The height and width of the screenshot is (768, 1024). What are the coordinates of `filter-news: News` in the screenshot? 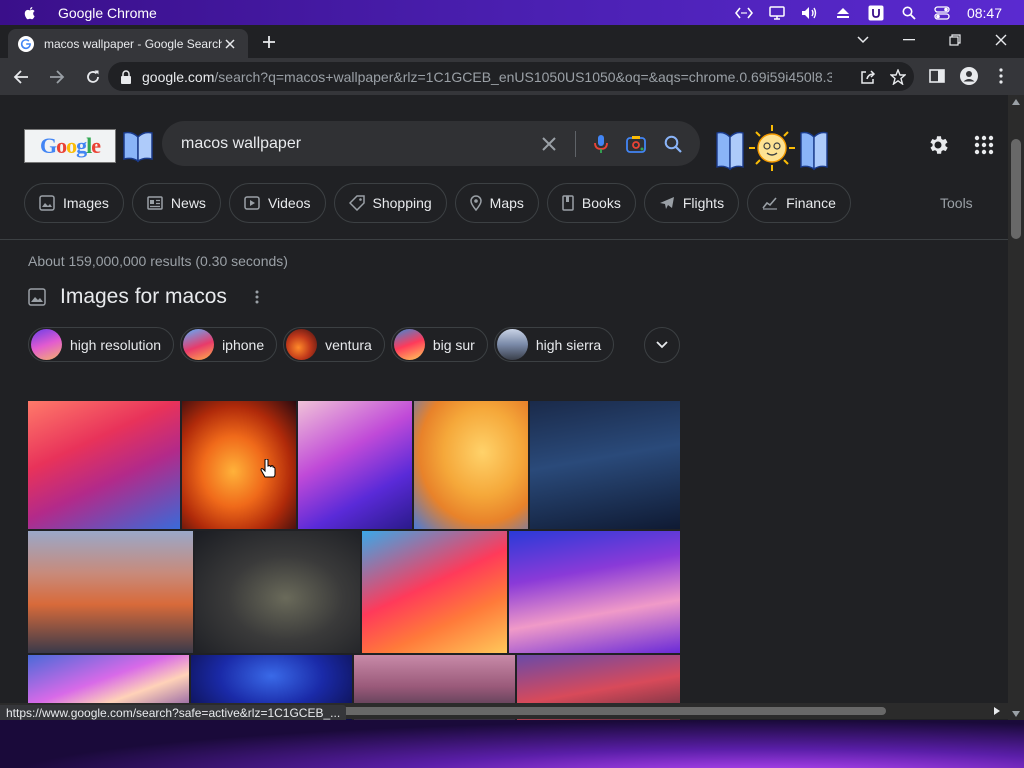 It's located at (176, 203).